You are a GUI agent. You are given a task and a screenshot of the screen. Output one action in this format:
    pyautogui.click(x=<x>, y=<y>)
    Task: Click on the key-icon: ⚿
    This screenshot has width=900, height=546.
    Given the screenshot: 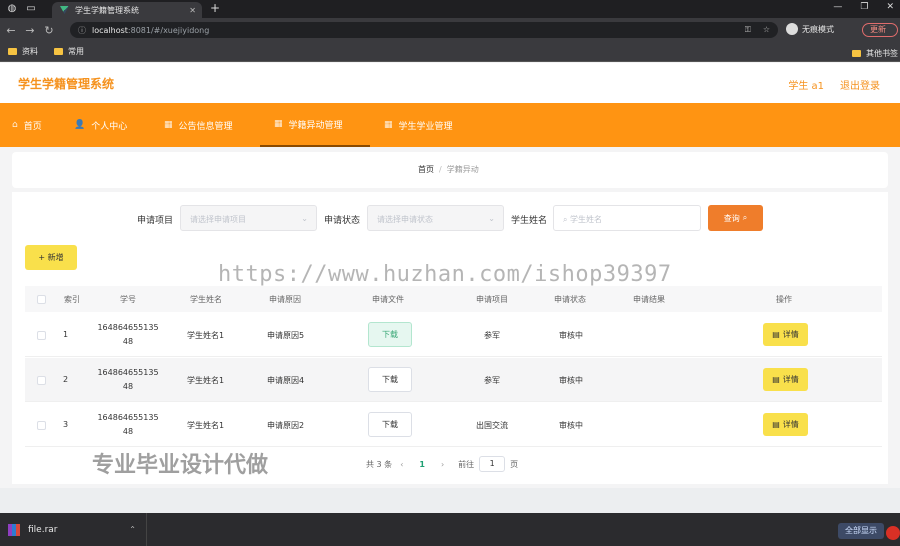 What is the action you would take?
    pyautogui.click(x=748, y=30)
    